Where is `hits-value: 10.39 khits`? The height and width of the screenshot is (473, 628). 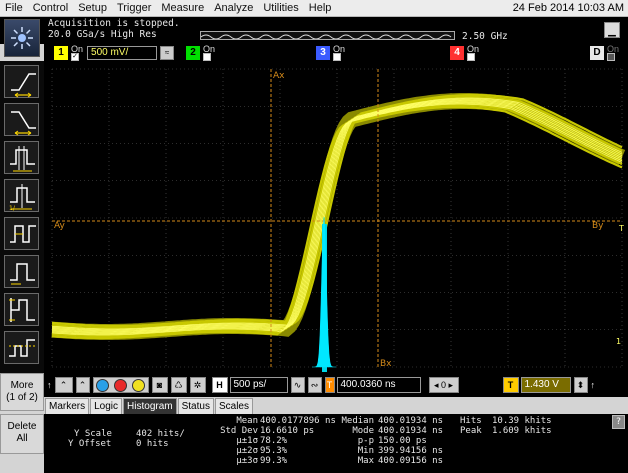
hits-value: 10.39 khits is located at coordinates (522, 421).